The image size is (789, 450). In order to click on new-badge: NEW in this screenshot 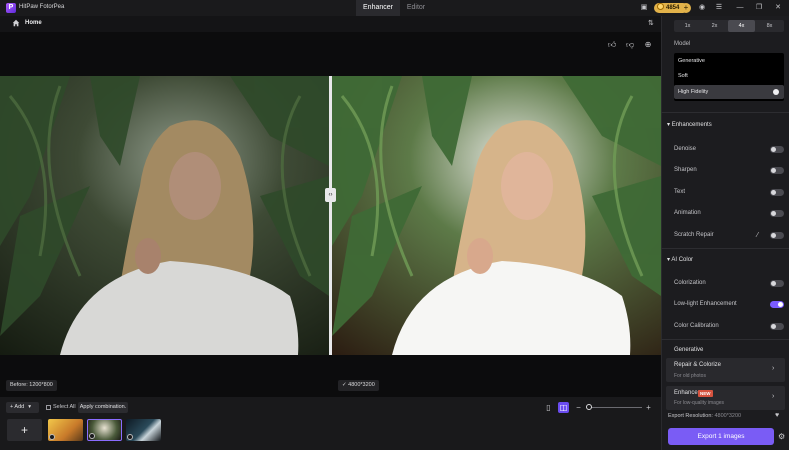, I will do `click(705, 393)`.